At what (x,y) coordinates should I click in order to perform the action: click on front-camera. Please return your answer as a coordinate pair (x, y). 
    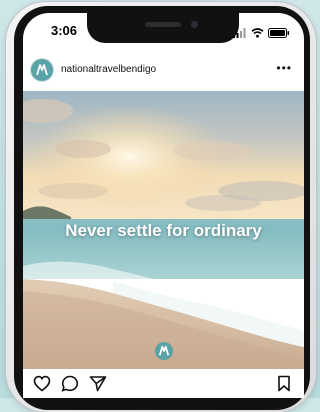
    Looking at the image, I should click on (194, 24).